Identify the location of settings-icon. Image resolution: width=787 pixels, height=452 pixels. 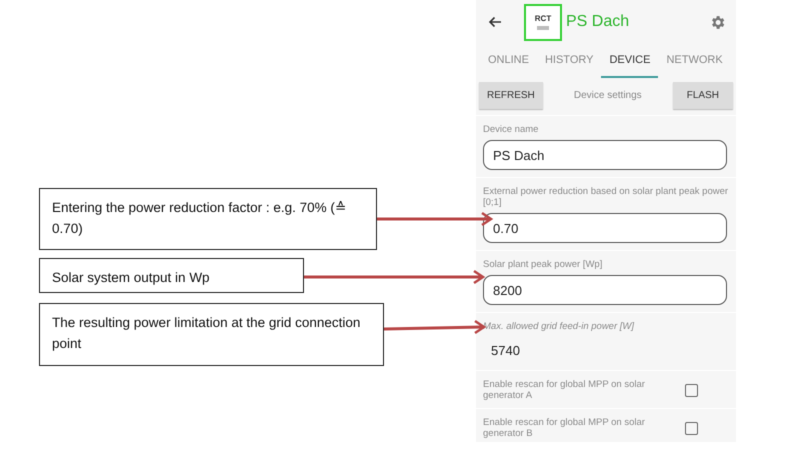
(717, 22).